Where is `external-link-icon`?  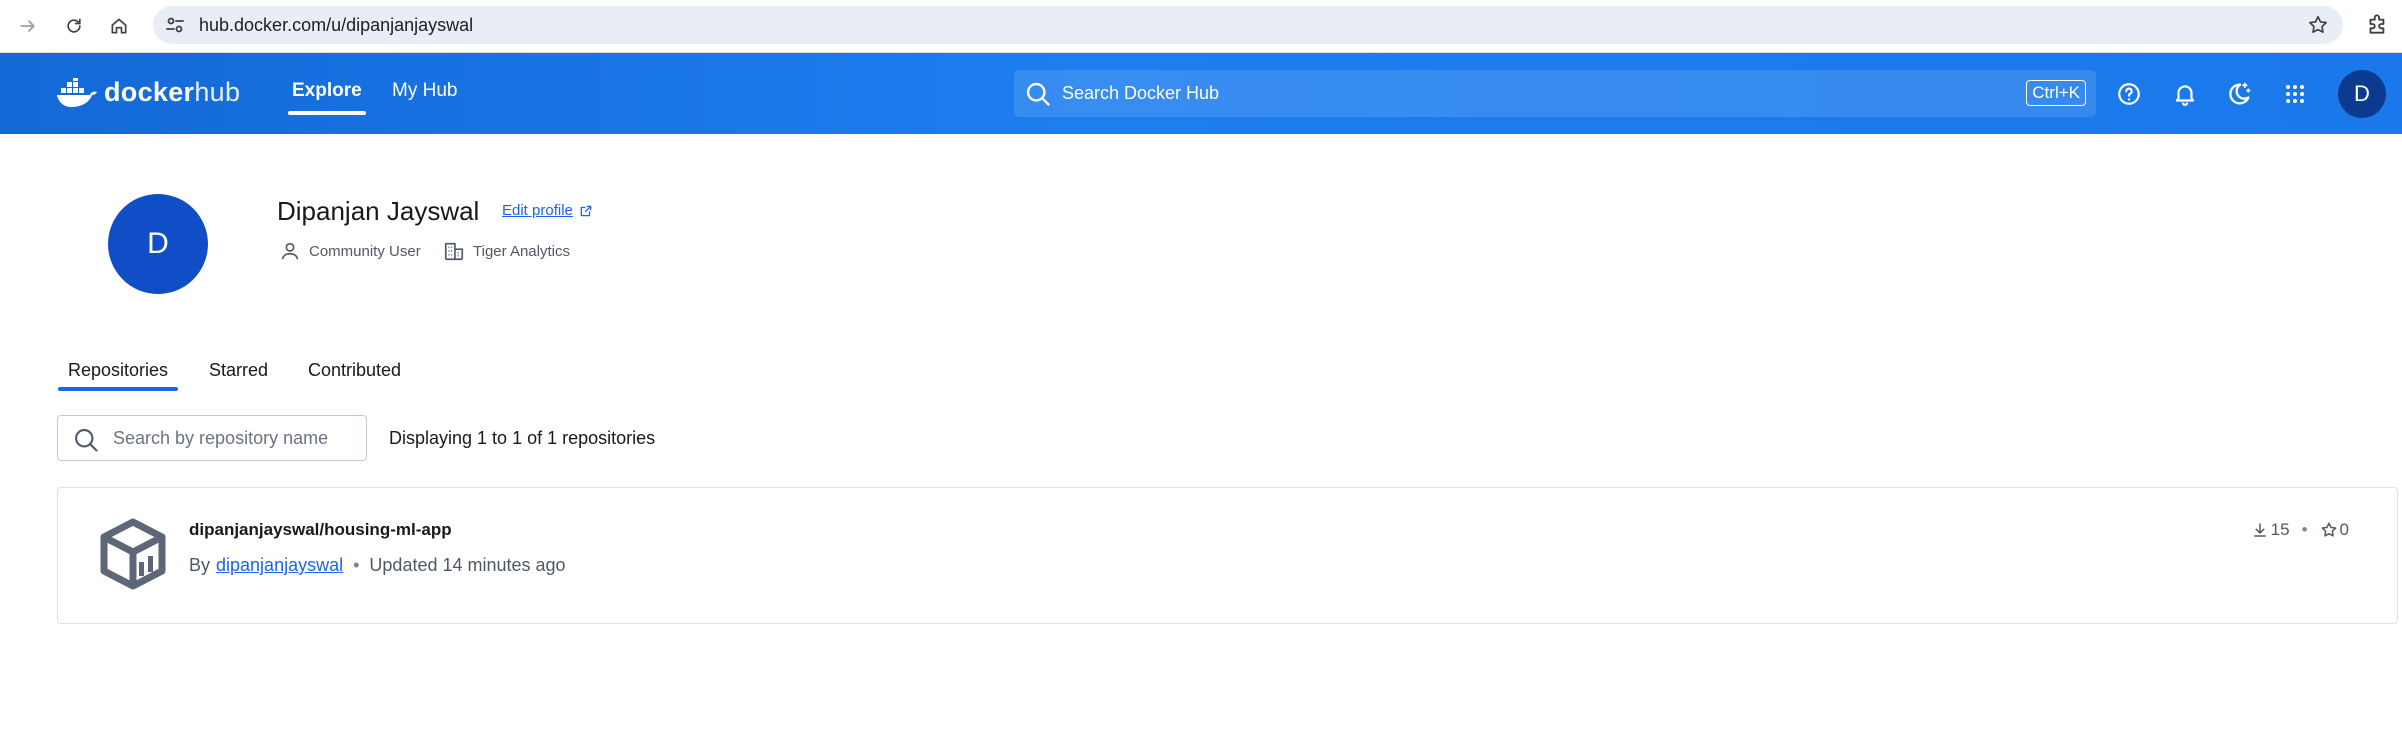
external-link-icon is located at coordinates (586, 210).